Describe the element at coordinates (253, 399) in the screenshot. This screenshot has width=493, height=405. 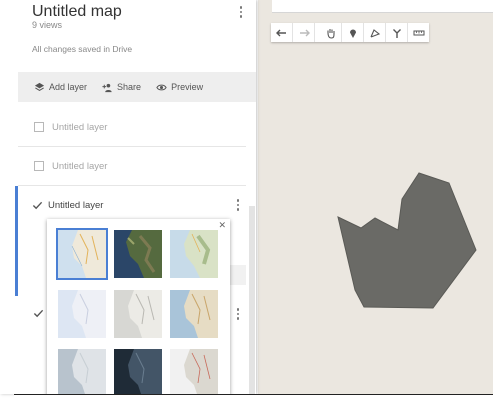
I see `window-bottom-edge` at that location.